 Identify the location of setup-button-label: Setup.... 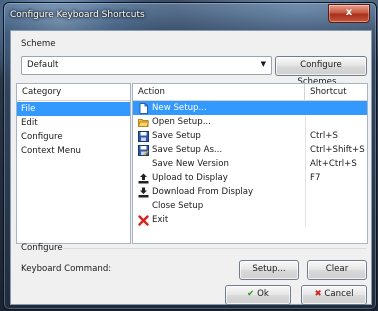
(269, 269).